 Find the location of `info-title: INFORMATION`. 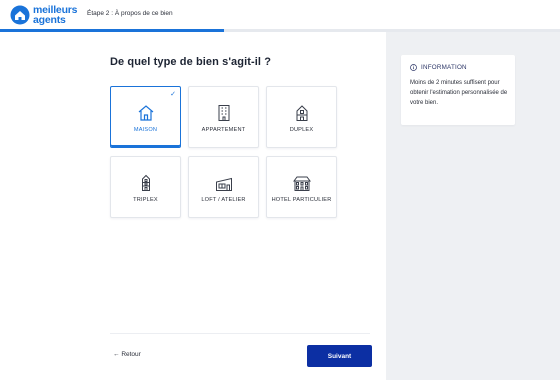

info-title: INFORMATION is located at coordinates (444, 67).